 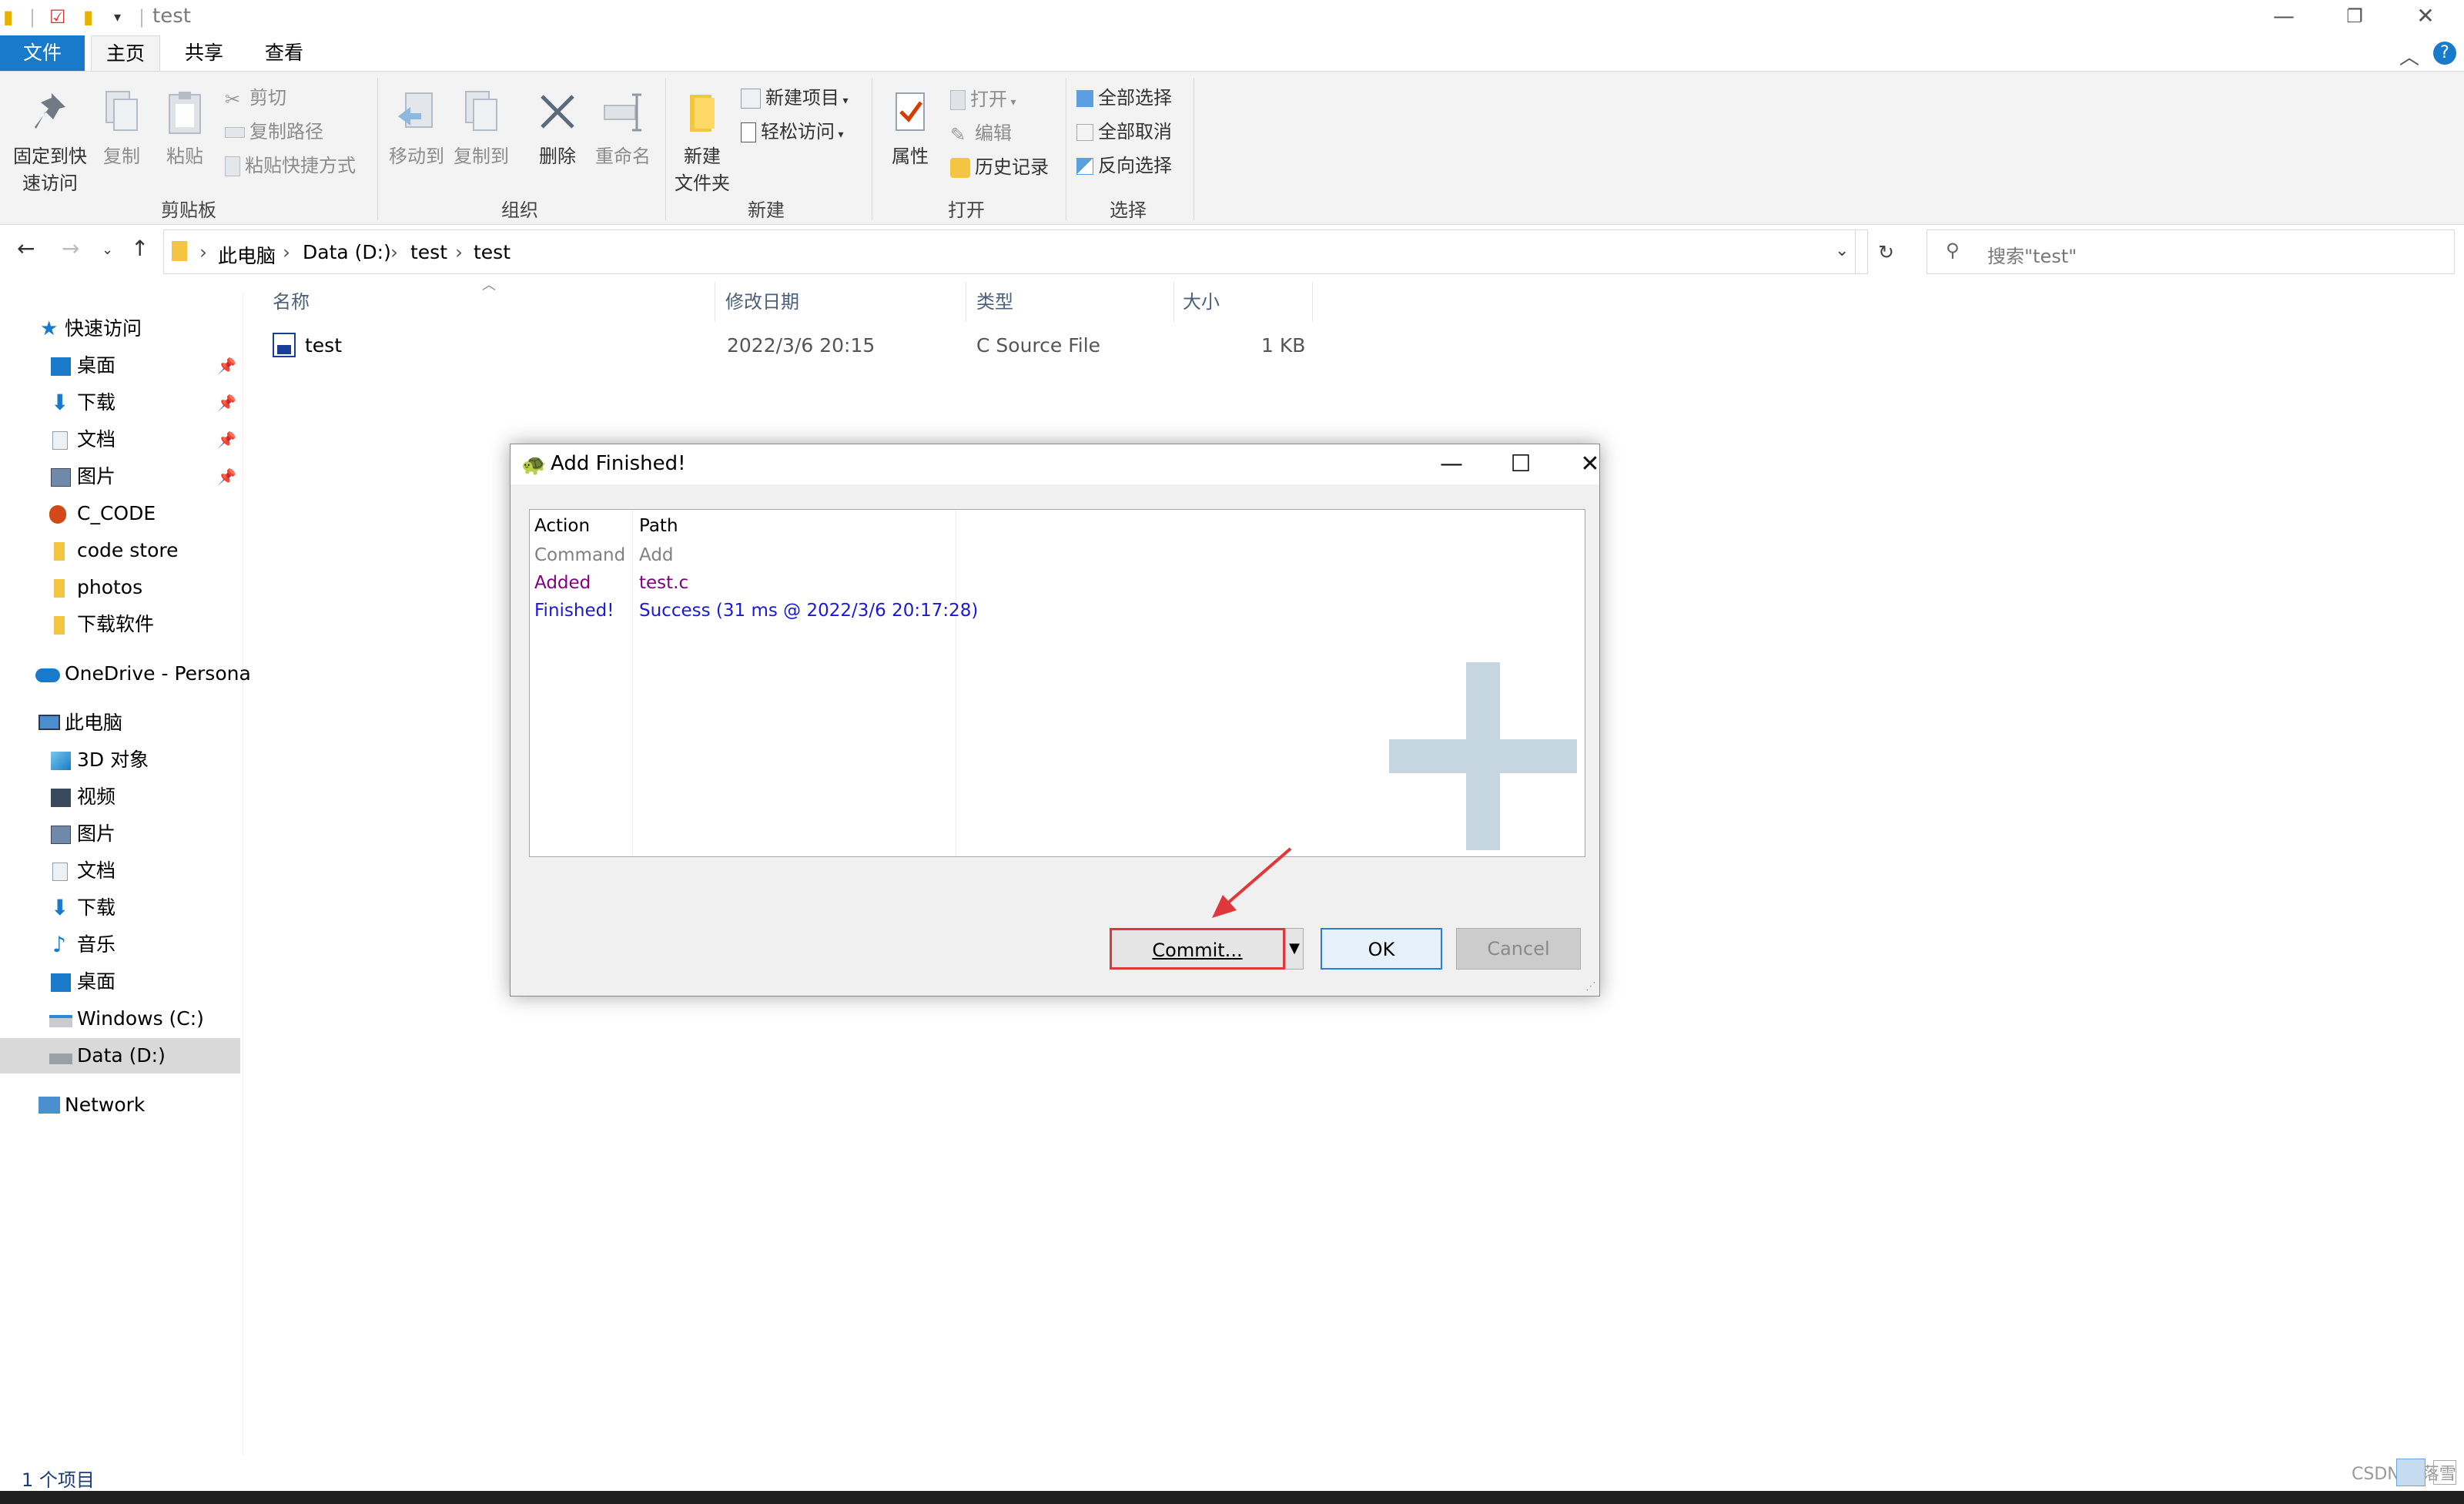 I want to click on details-view-icon, so click(x=2411, y=1472).